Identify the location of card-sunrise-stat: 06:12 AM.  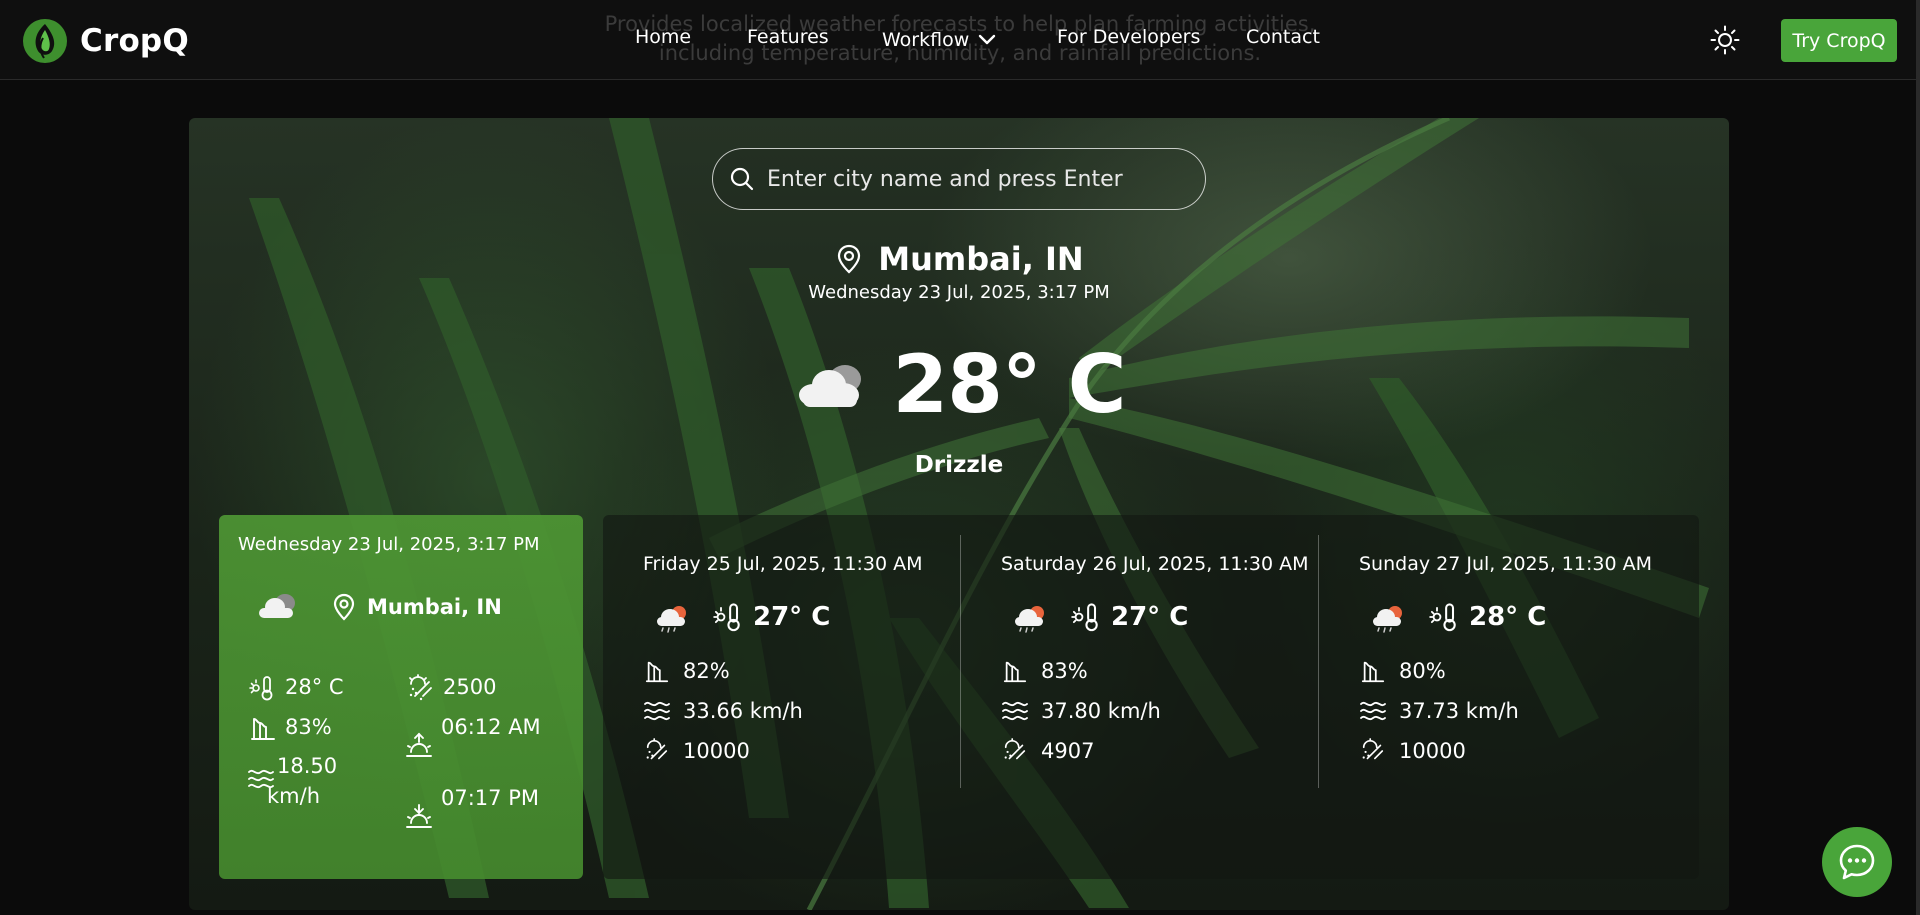
(483, 736).